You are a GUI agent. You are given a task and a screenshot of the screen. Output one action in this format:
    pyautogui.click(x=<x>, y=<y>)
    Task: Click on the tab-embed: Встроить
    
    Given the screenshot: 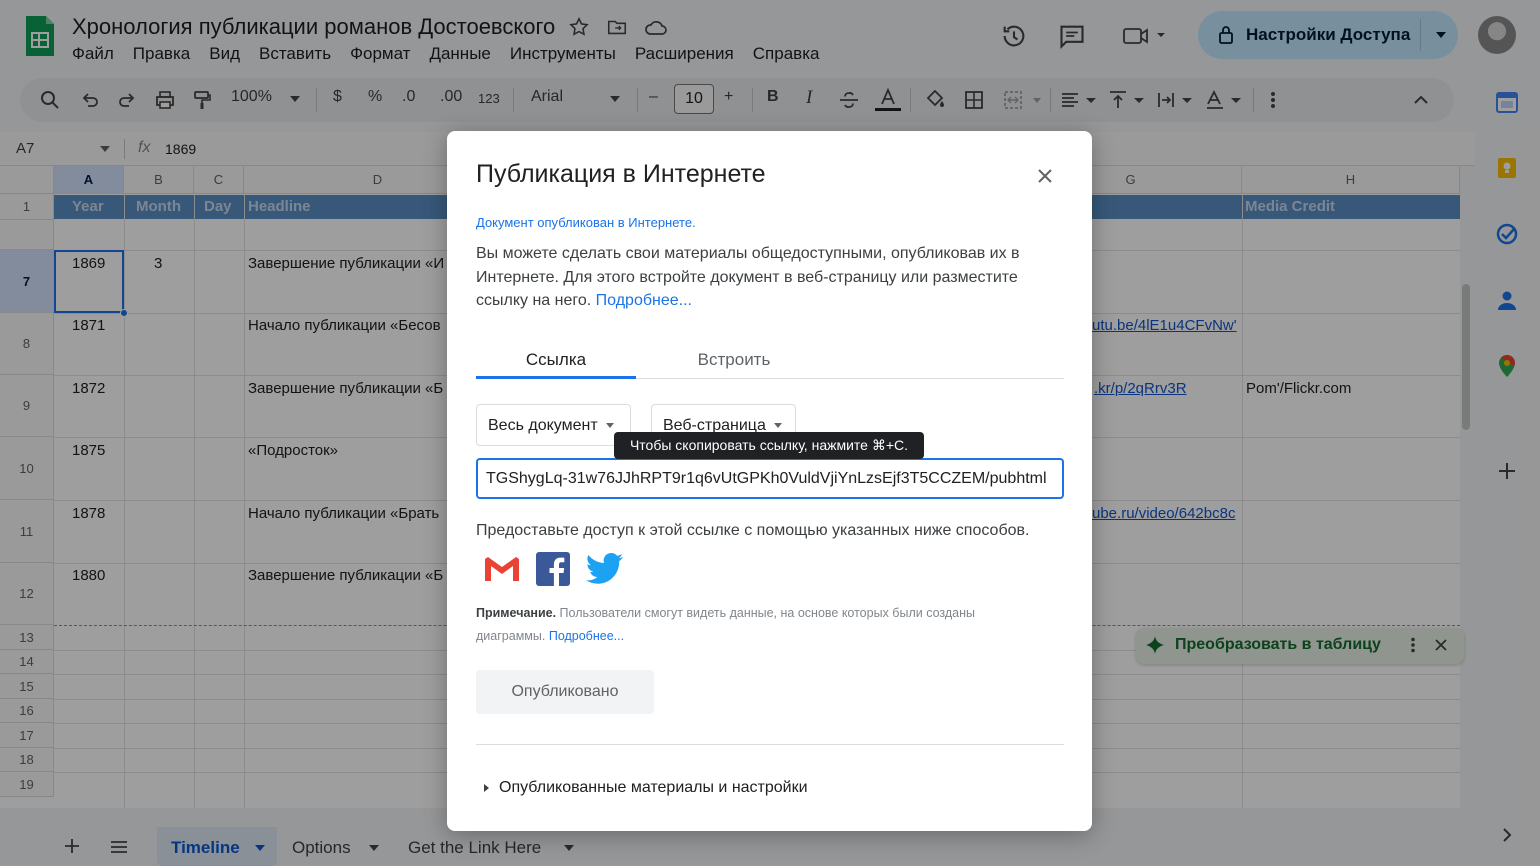 What is the action you would take?
    pyautogui.click(x=734, y=360)
    